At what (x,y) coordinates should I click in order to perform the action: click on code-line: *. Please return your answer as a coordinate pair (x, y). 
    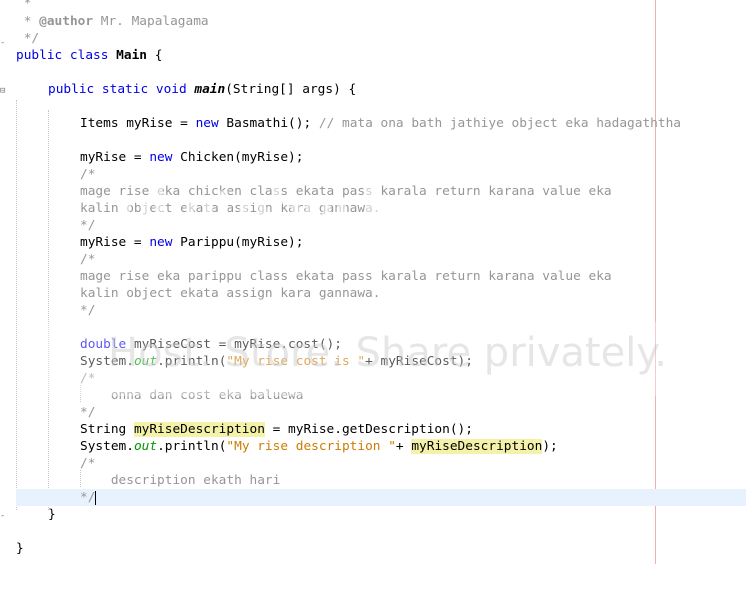
    Looking at the image, I should click on (373, 6).